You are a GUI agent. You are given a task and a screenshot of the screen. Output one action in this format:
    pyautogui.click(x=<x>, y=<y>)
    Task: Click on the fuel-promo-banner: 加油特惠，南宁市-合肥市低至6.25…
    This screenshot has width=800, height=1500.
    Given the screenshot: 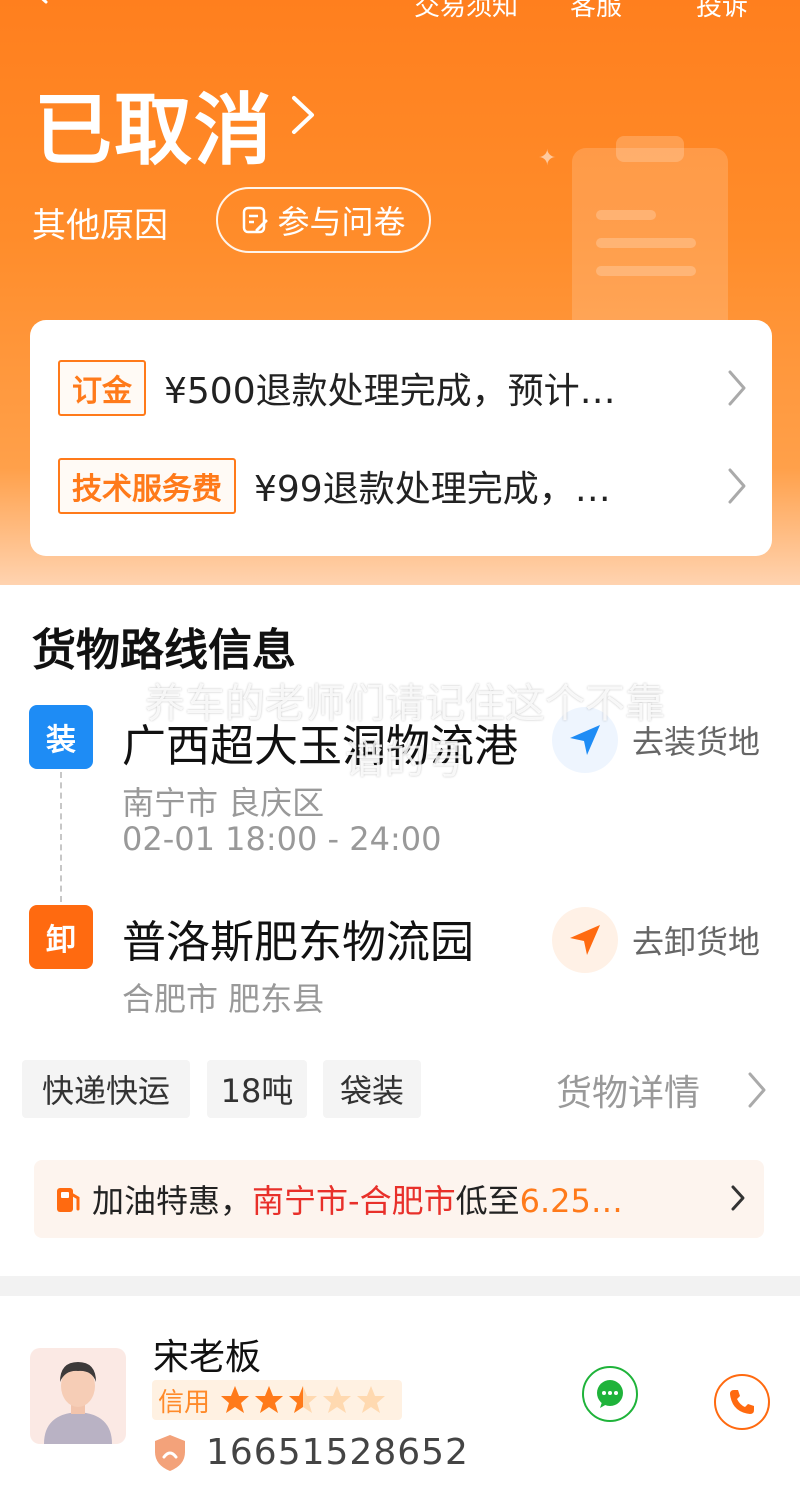 What is the action you would take?
    pyautogui.click(x=399, y=1199)
    